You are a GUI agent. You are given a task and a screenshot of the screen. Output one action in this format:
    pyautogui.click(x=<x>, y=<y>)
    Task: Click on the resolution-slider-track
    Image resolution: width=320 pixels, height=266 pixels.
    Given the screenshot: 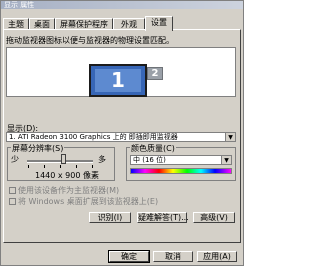 What is the action you would take?
    pyautogui.click(x=60, y=161)
    